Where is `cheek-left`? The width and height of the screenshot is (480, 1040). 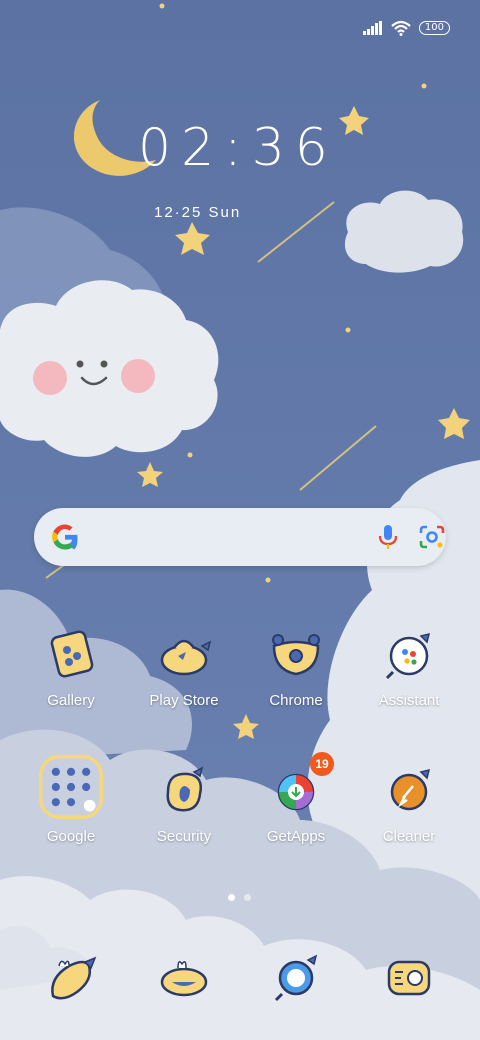
cheek-left is located at coordinates (50, 378).